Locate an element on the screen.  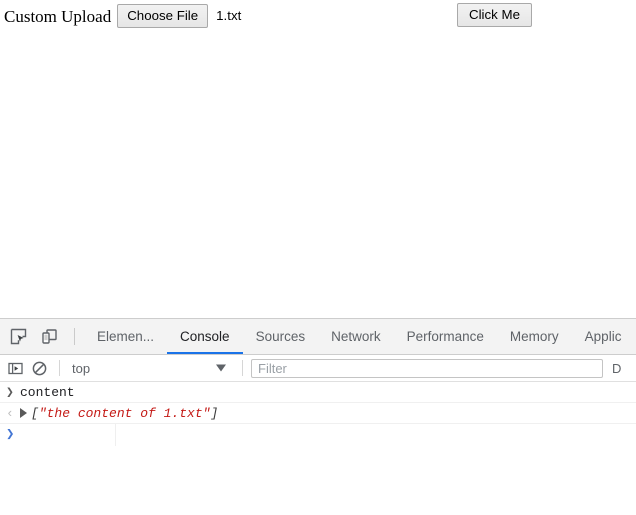
execution-context-label: top is located at coordinates (81, 368).